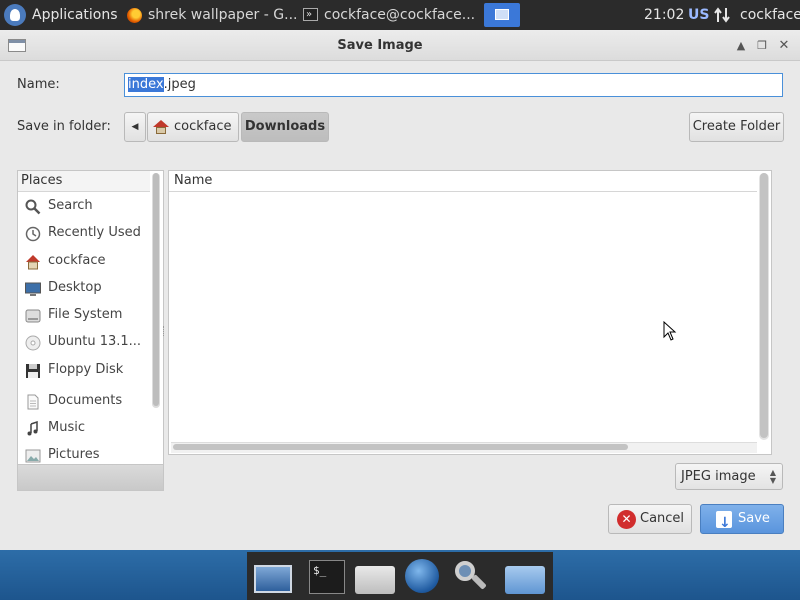  What do you see at coordinates (310, 15) in the screenshot?
I see `terminal-icon` at bounding box center [310, 15].